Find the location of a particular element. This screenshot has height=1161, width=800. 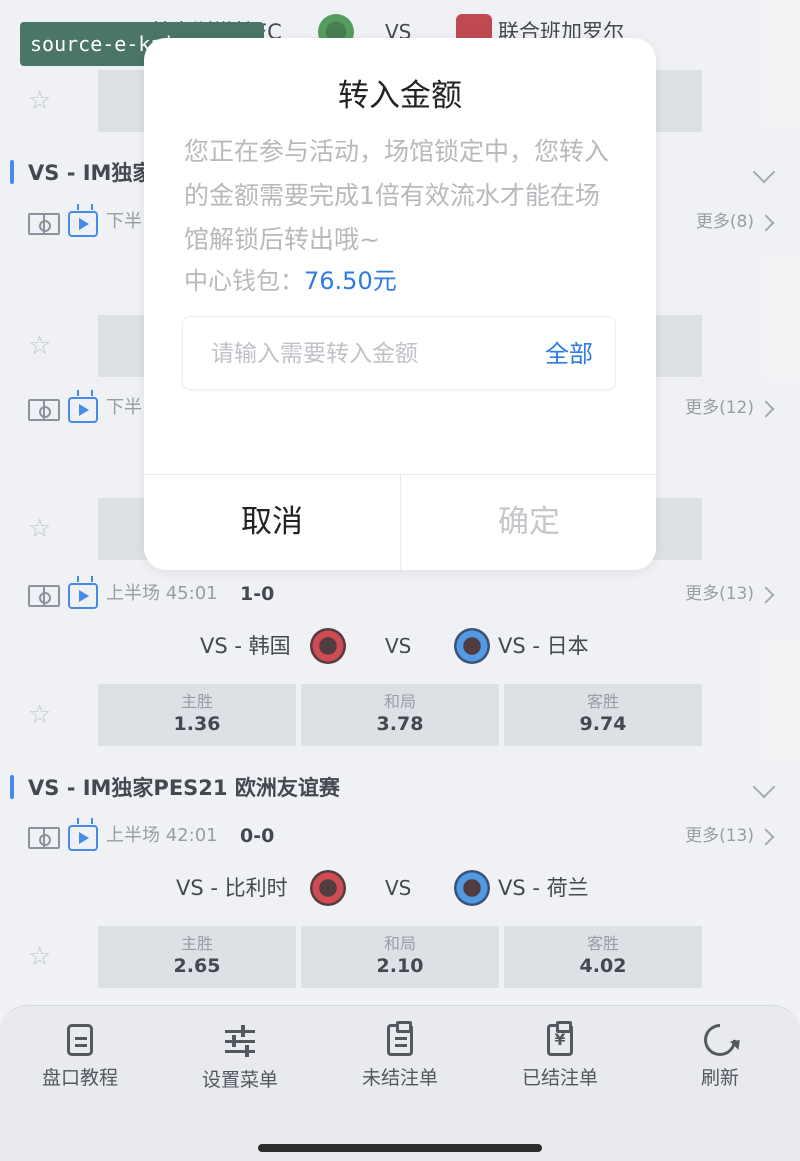

amount-input is located at coordinates (361, 354).